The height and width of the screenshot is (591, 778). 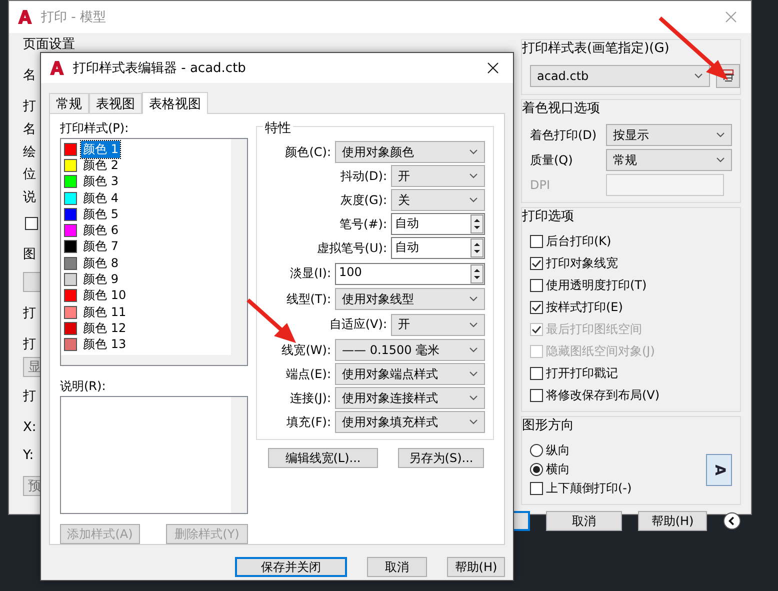 What do you see at coordinates (100, 198) in the screenshot?
I see `list-item: 颜色 4` at bounding box center [100, 198].